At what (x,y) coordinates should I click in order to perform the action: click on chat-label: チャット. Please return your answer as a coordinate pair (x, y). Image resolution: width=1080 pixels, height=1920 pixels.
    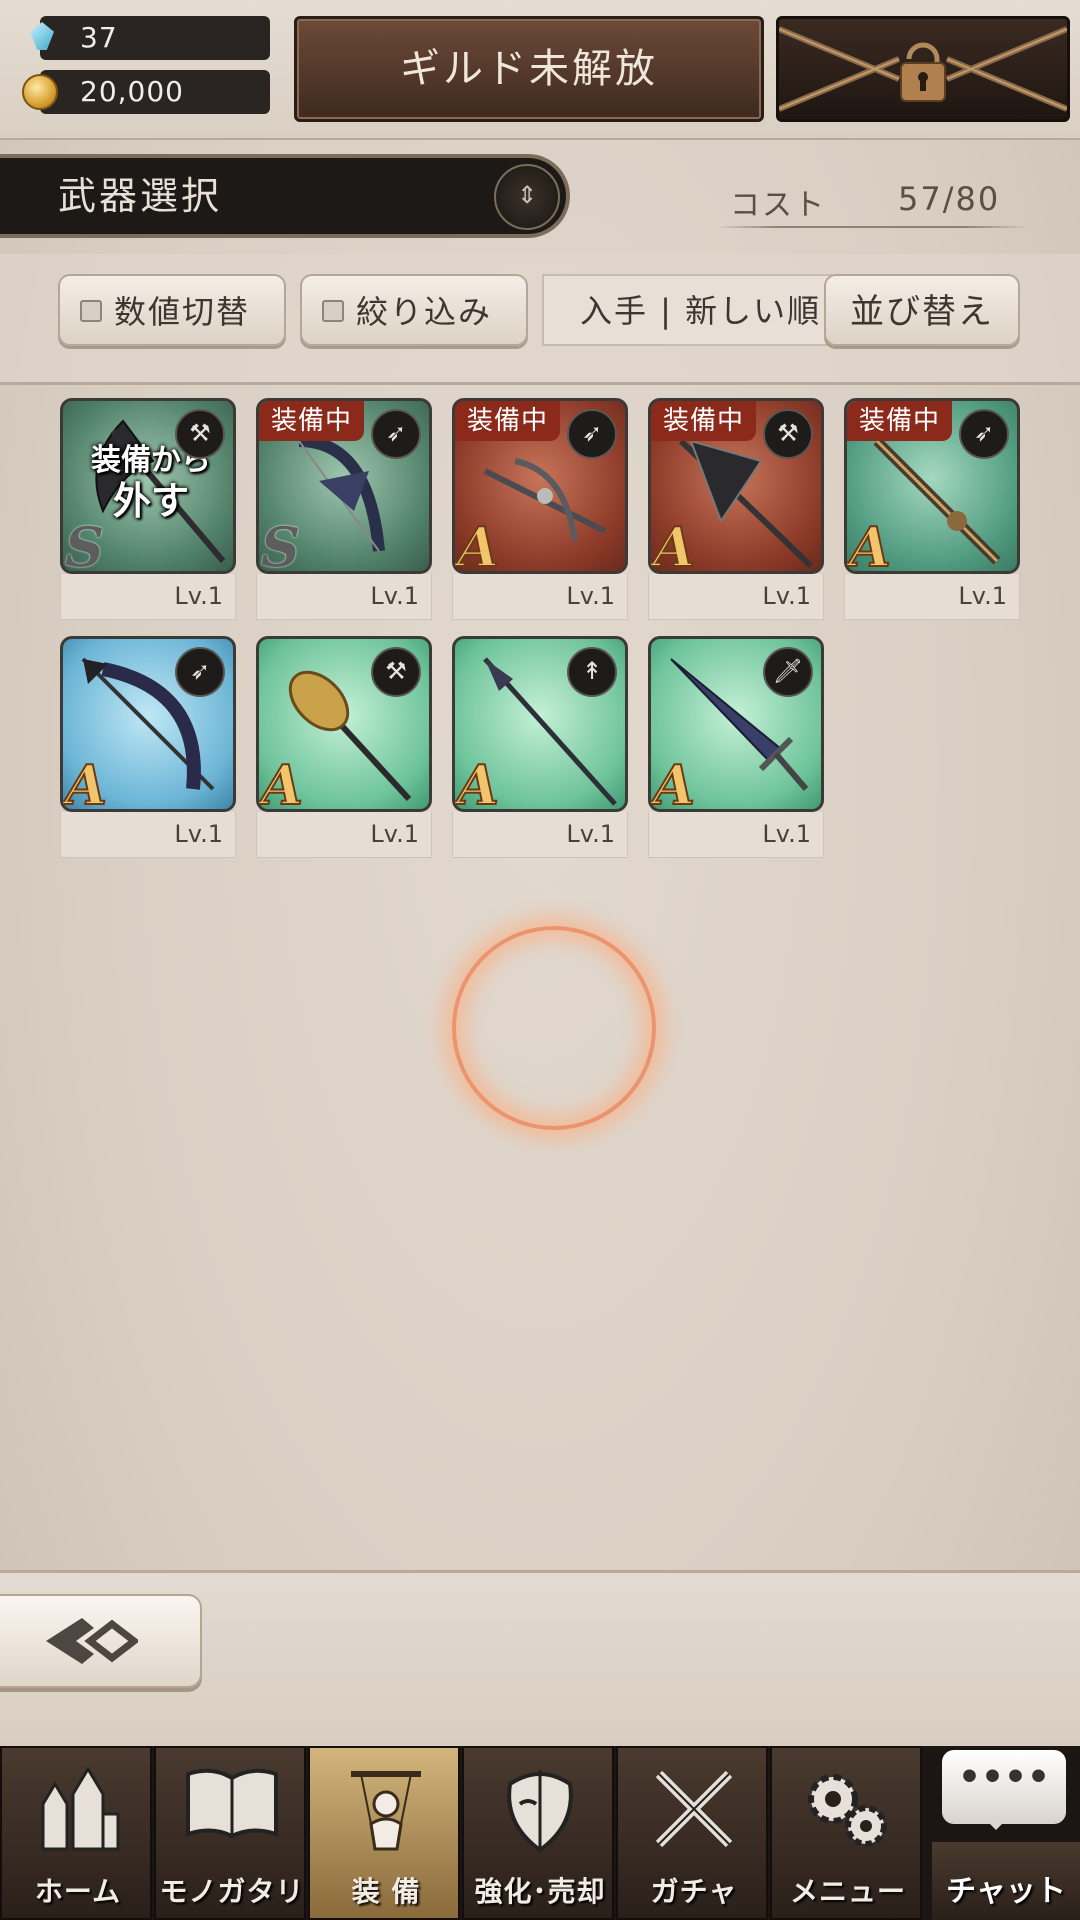
    Looking at the image, I should click on (1006, 1891).